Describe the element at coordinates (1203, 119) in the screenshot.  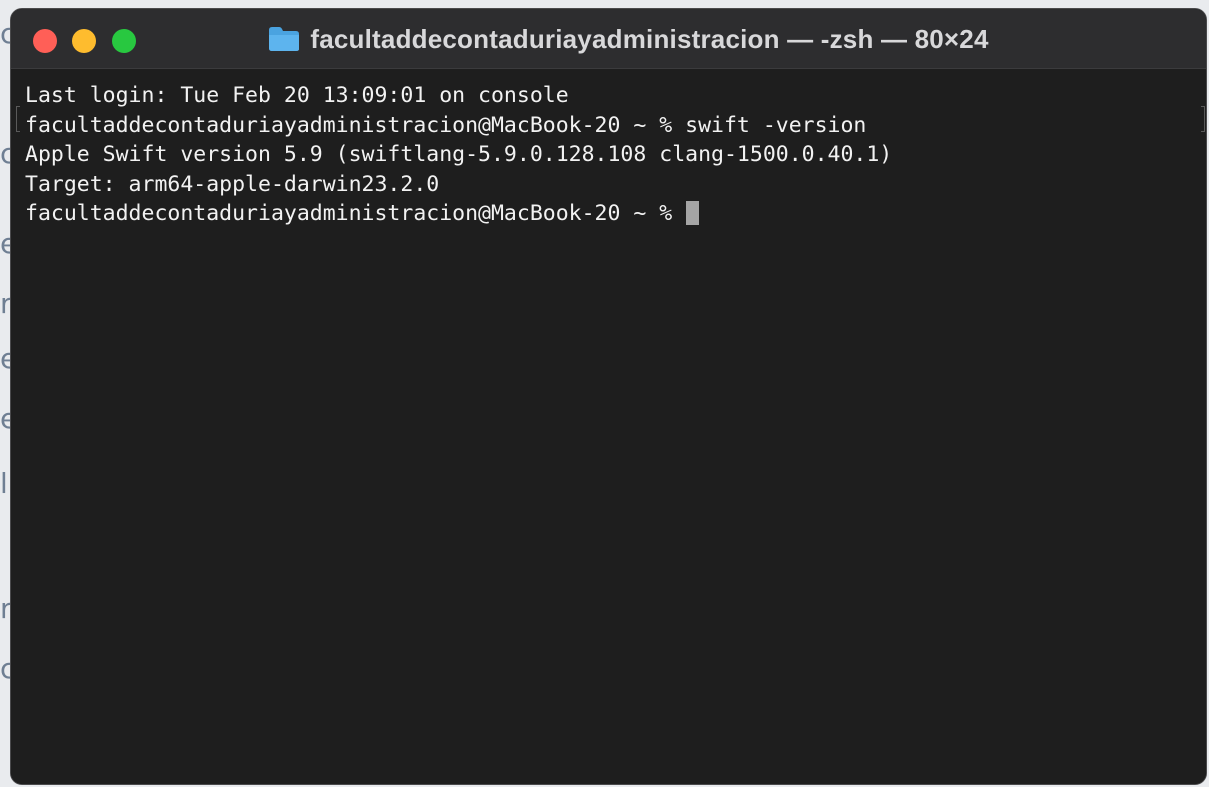
I see `command-mark-right` at that location.